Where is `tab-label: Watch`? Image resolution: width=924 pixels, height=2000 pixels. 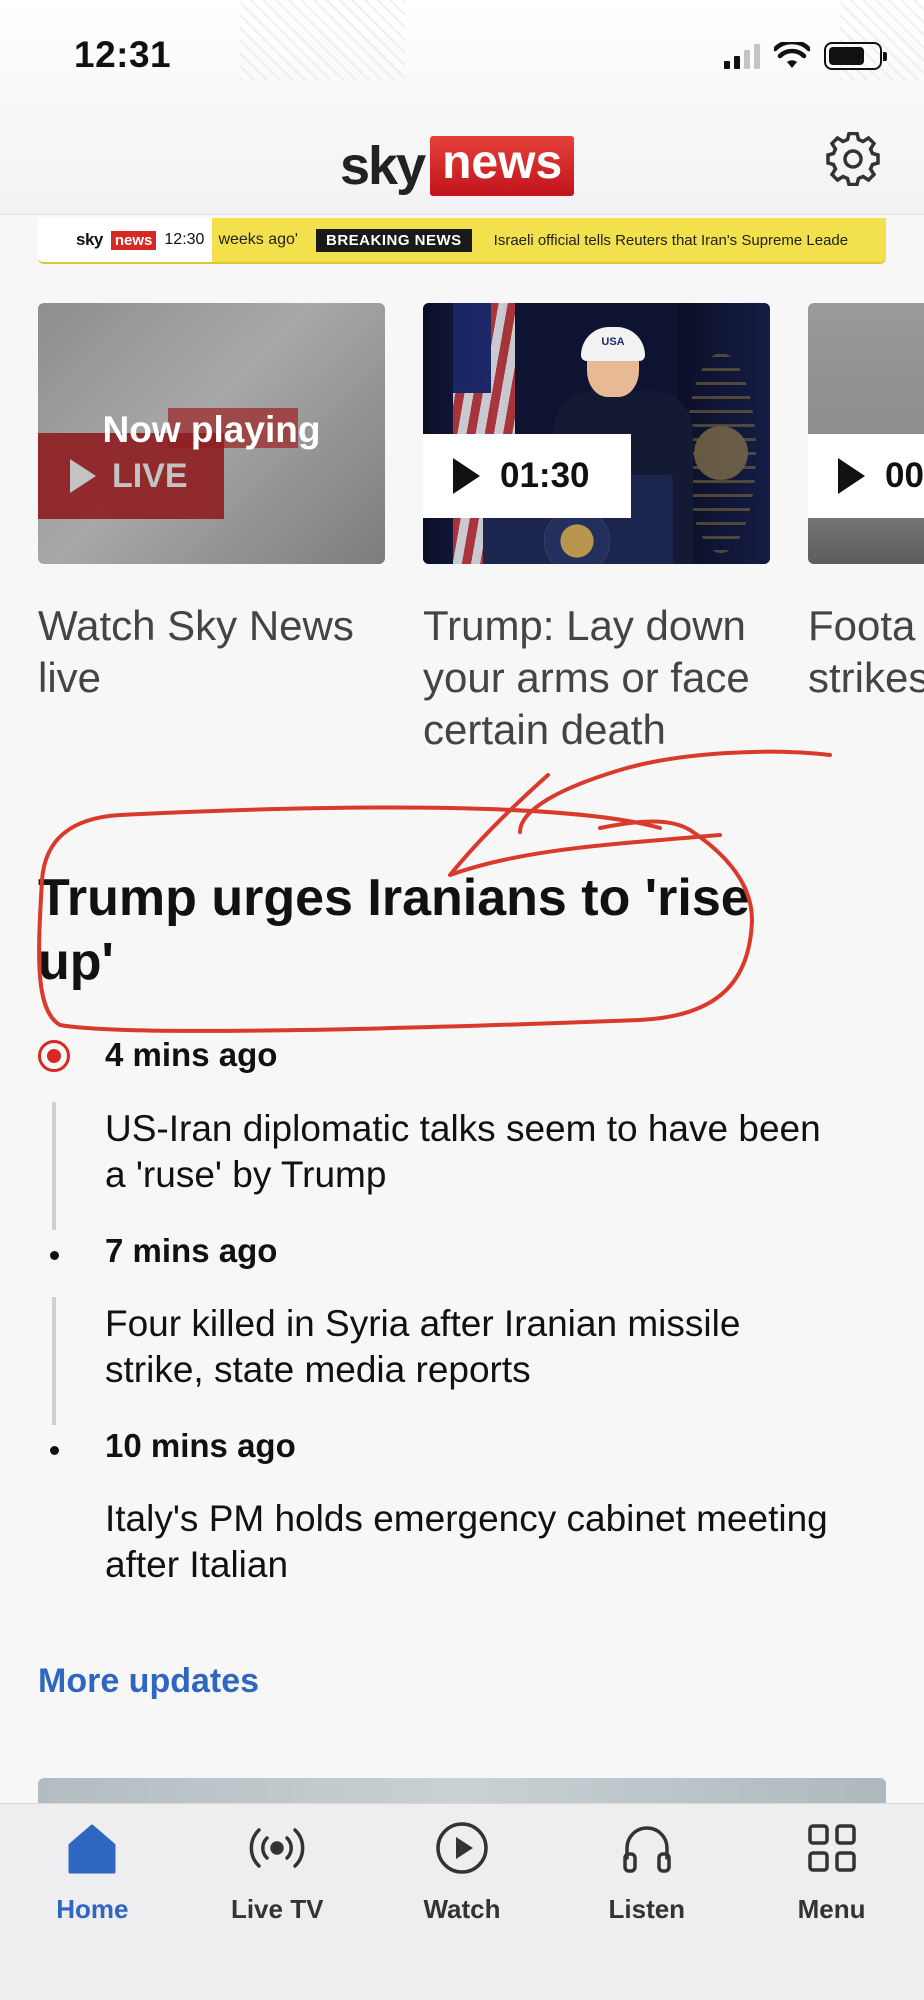
tab-label: Watch is located at coordinates (462, 1909).